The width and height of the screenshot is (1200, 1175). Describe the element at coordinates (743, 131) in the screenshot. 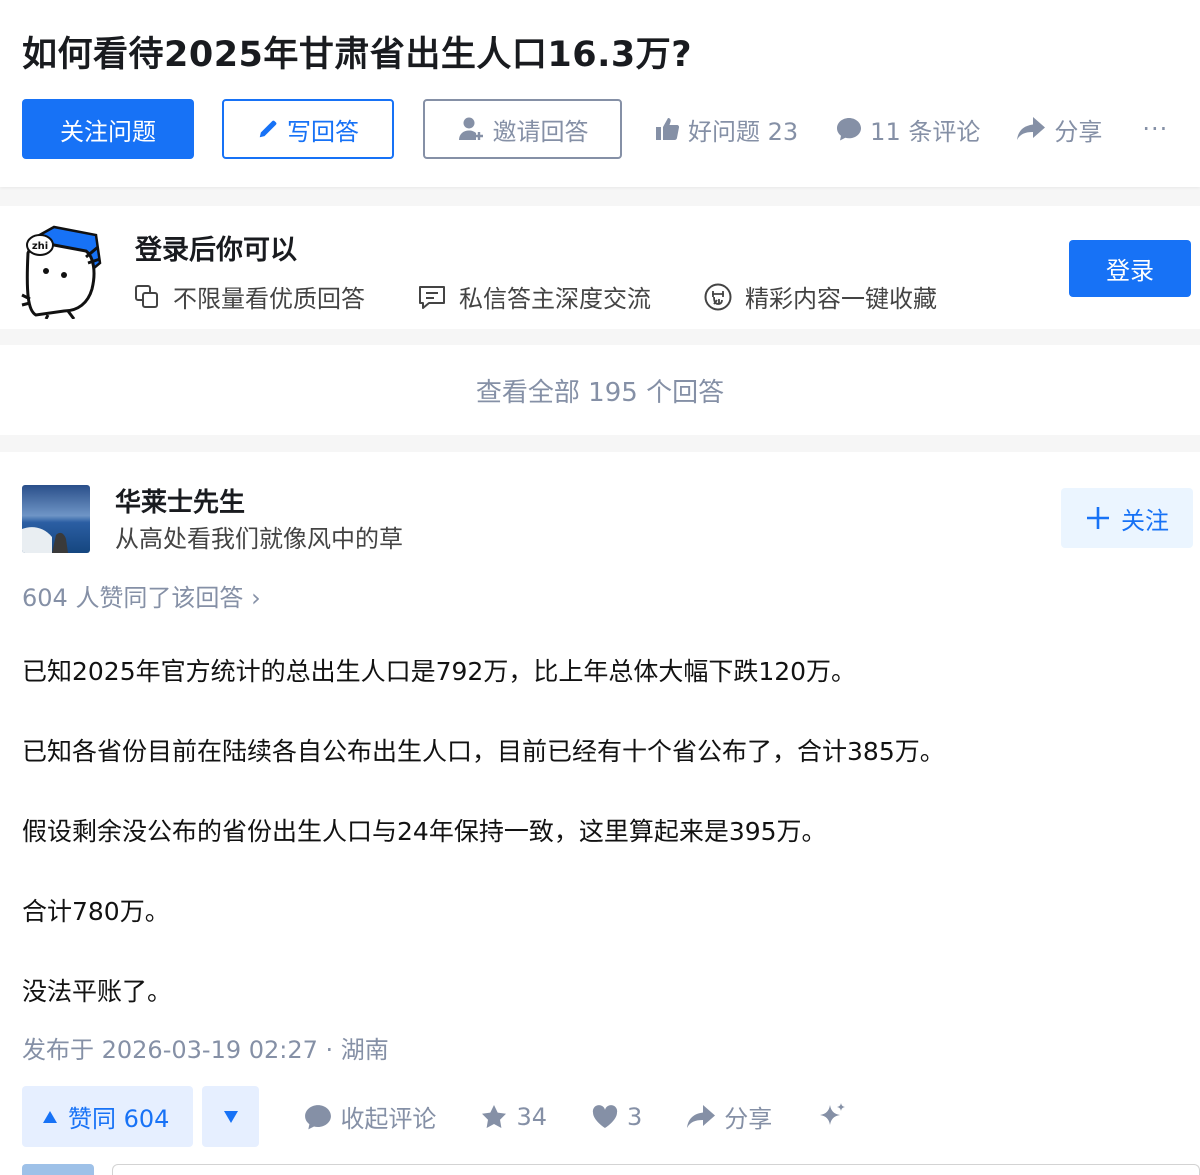

I see `good-question-label: 好问题 23` at that location.